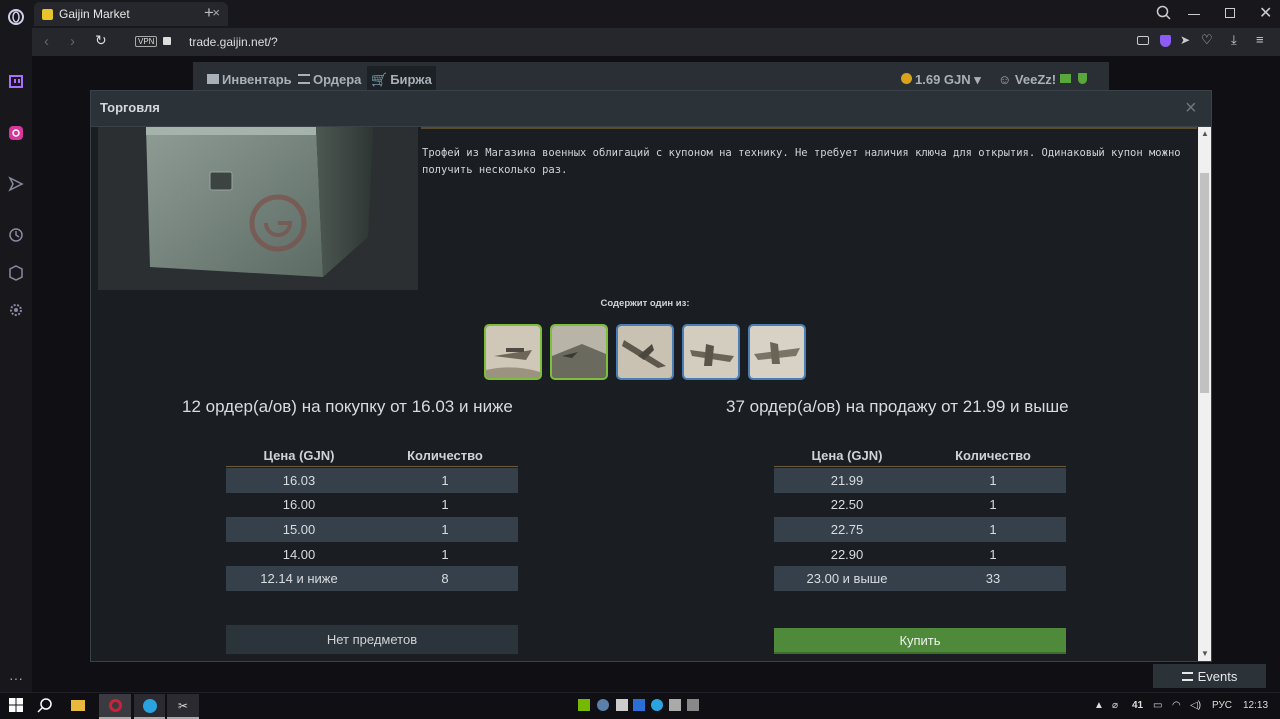 This screenshot has width=1280, height=719. I want to click on sell-order-qty: 1, so click(993, 554).